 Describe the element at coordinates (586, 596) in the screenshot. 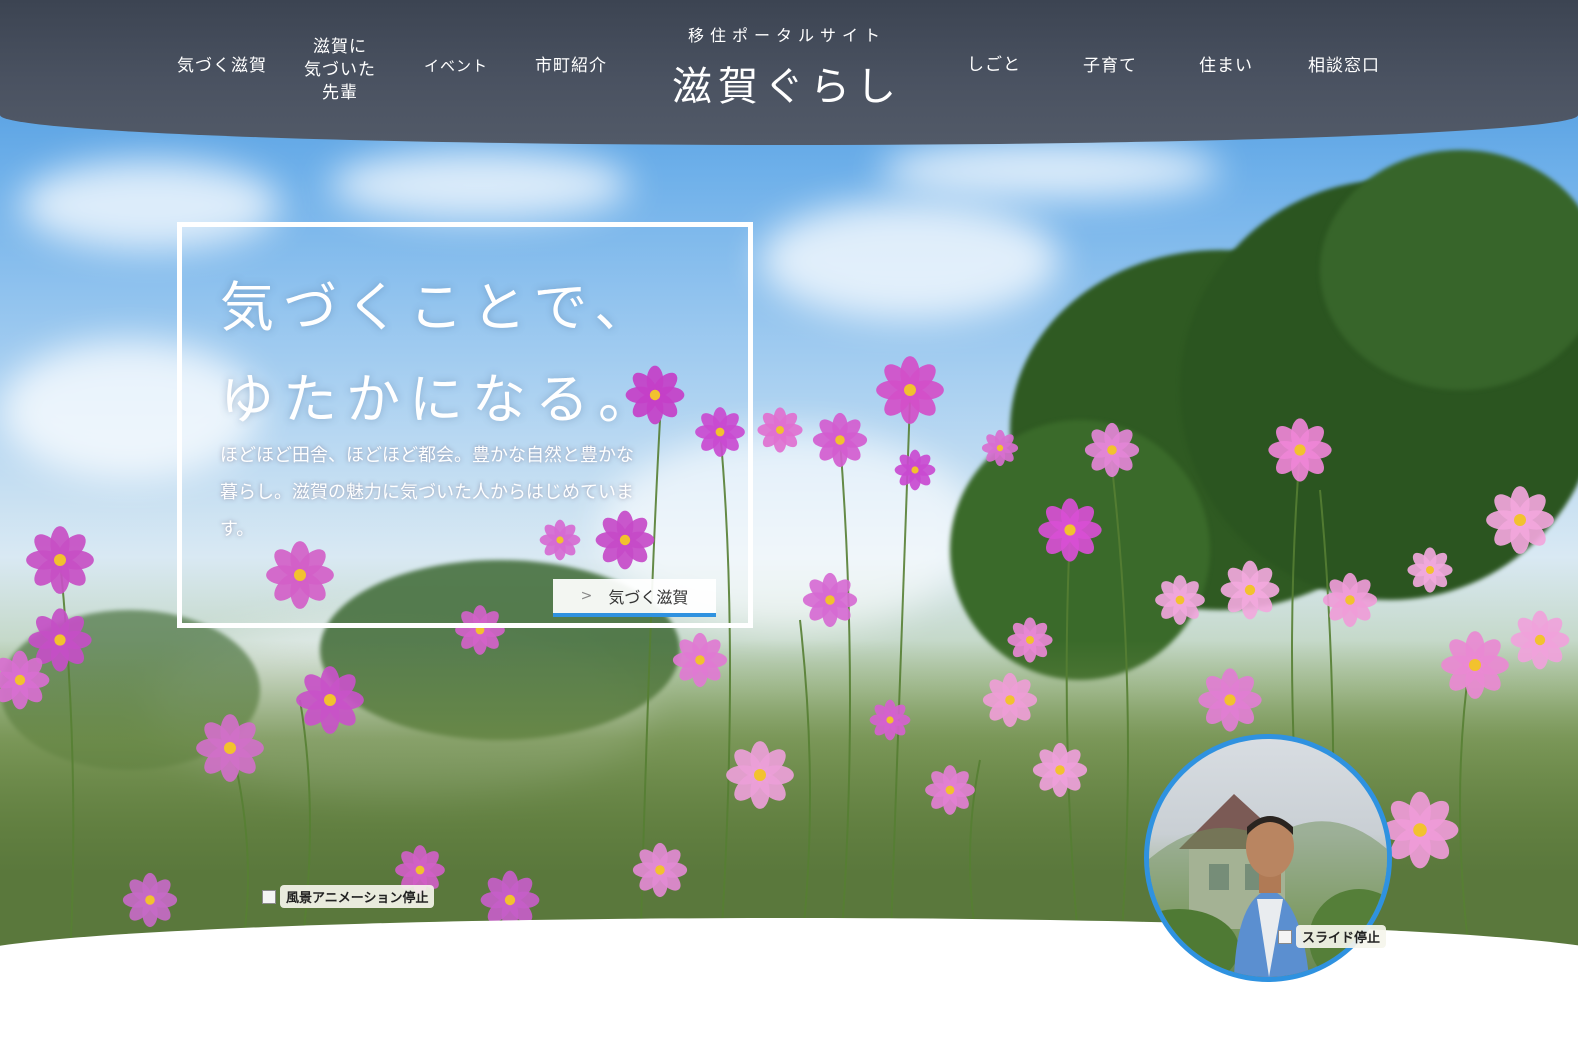

I see `chevron-right-icon: >` at that location.